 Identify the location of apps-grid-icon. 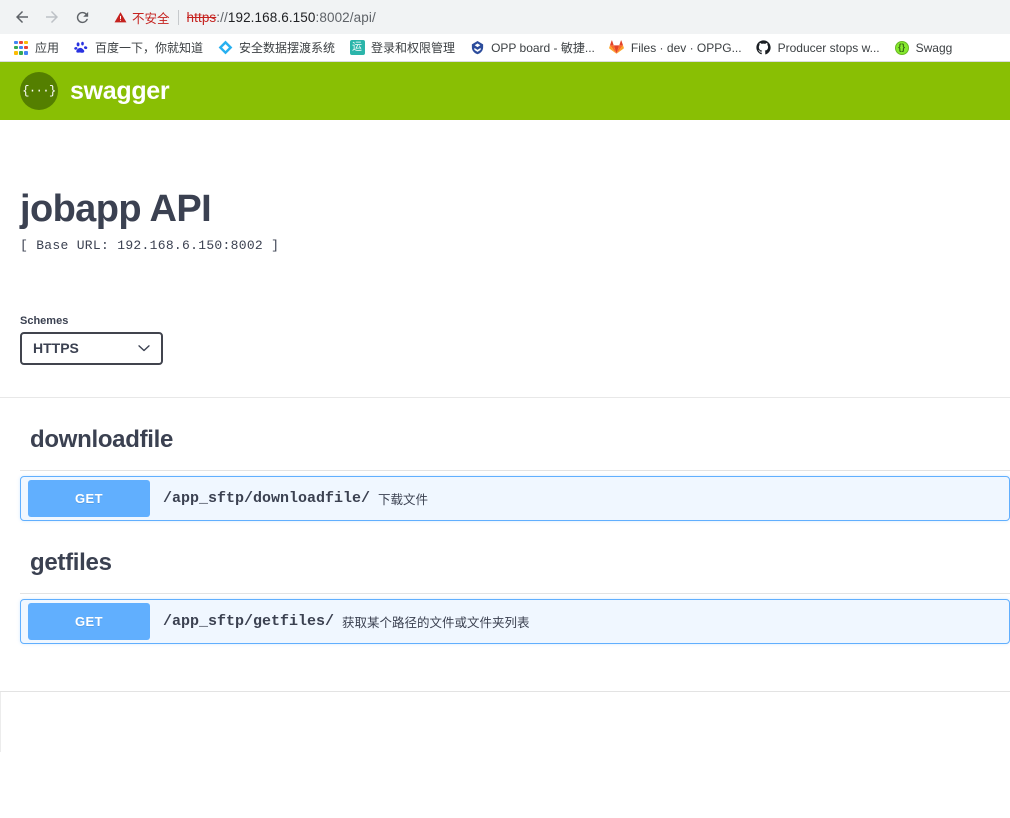
(21, 48).